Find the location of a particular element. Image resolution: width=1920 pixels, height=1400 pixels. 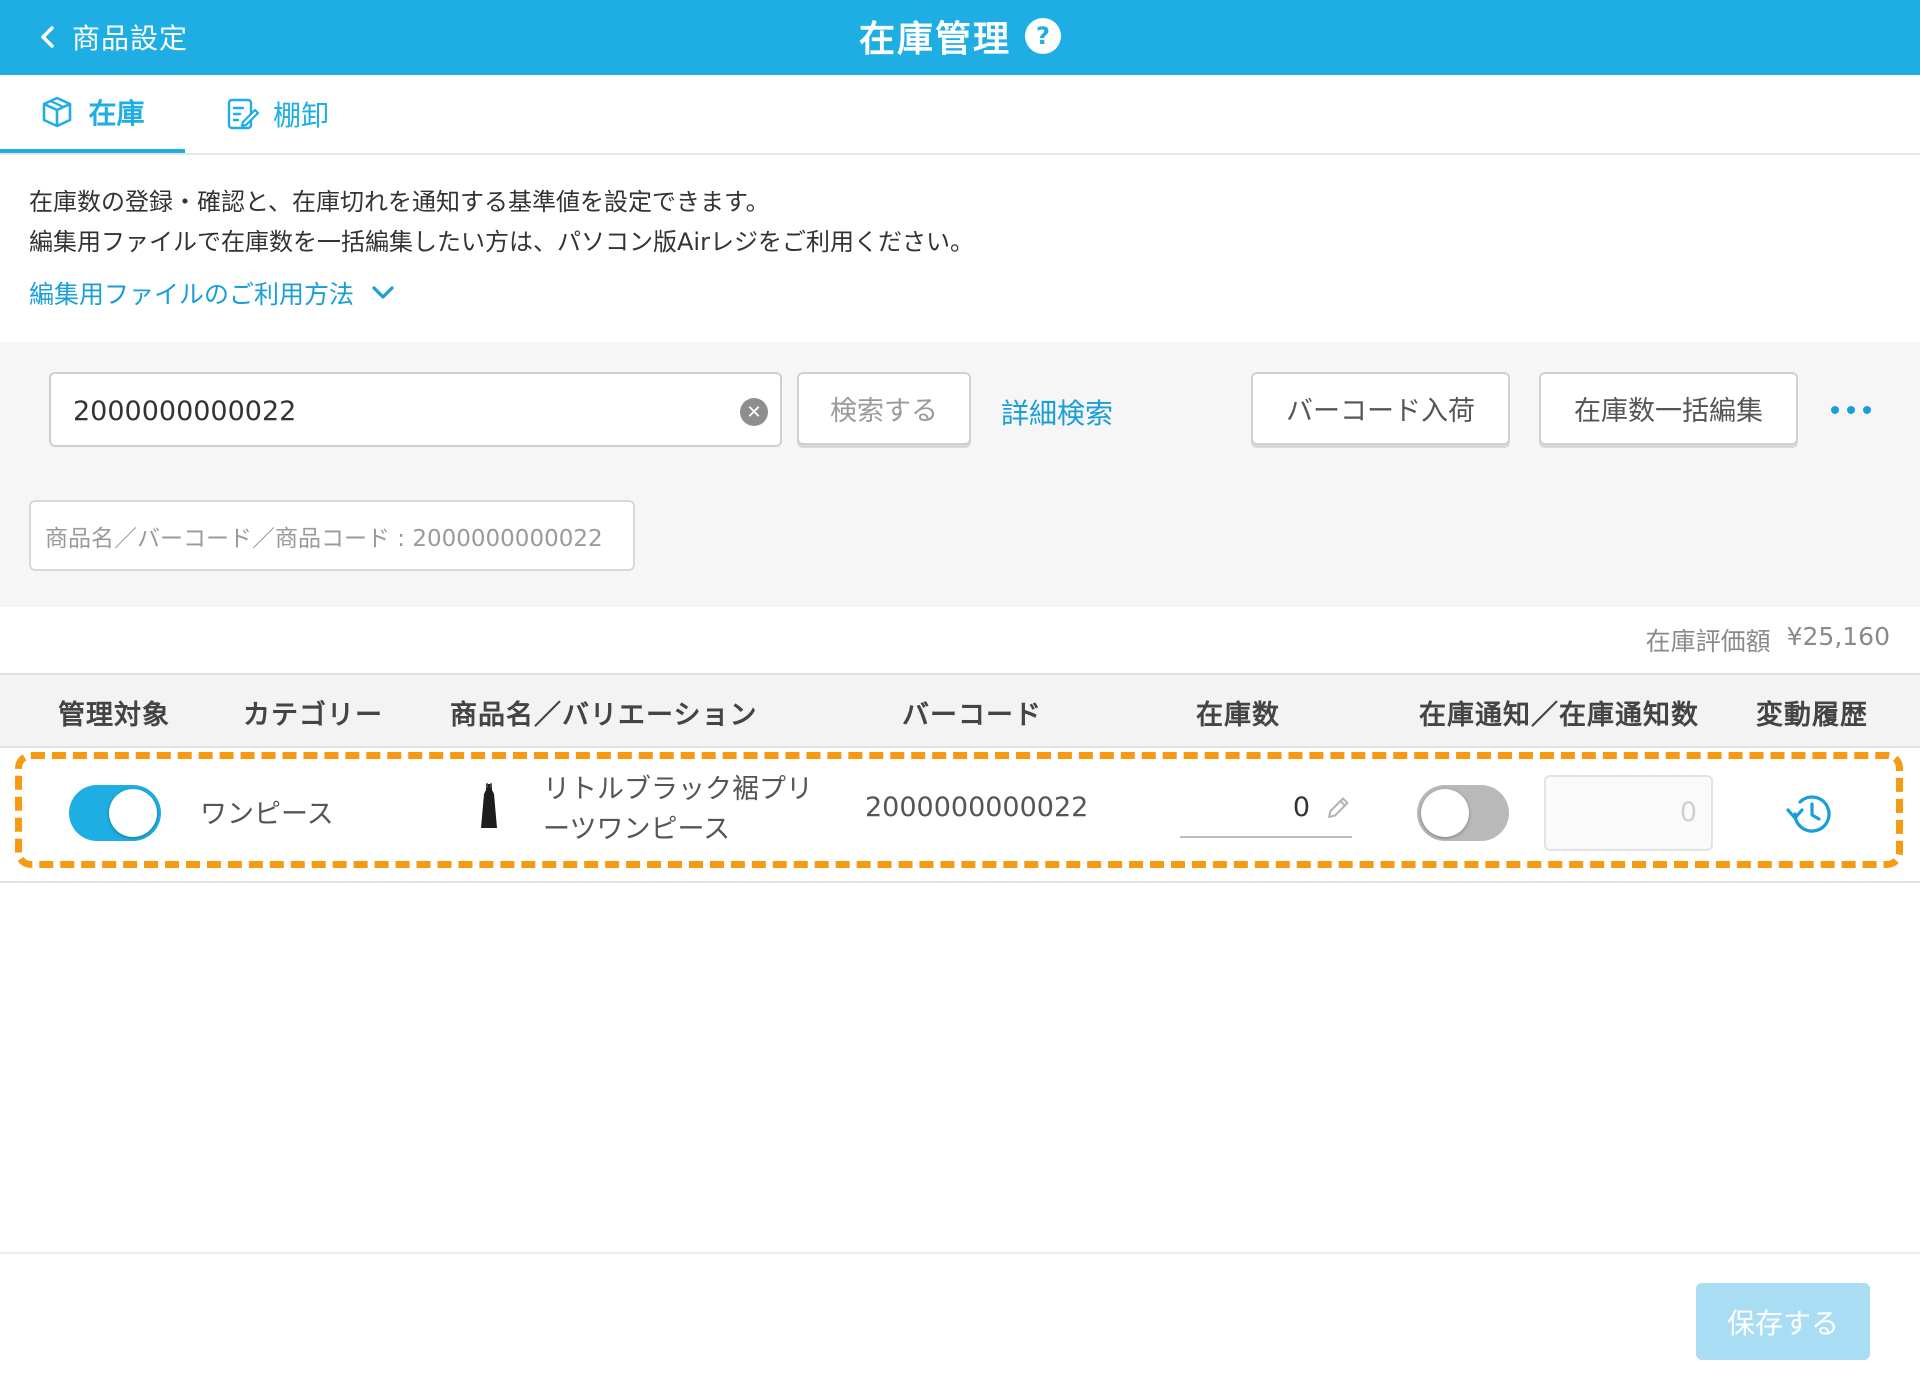

product-name-line-2: ーツワンピース is located at coordinates (637, 829).